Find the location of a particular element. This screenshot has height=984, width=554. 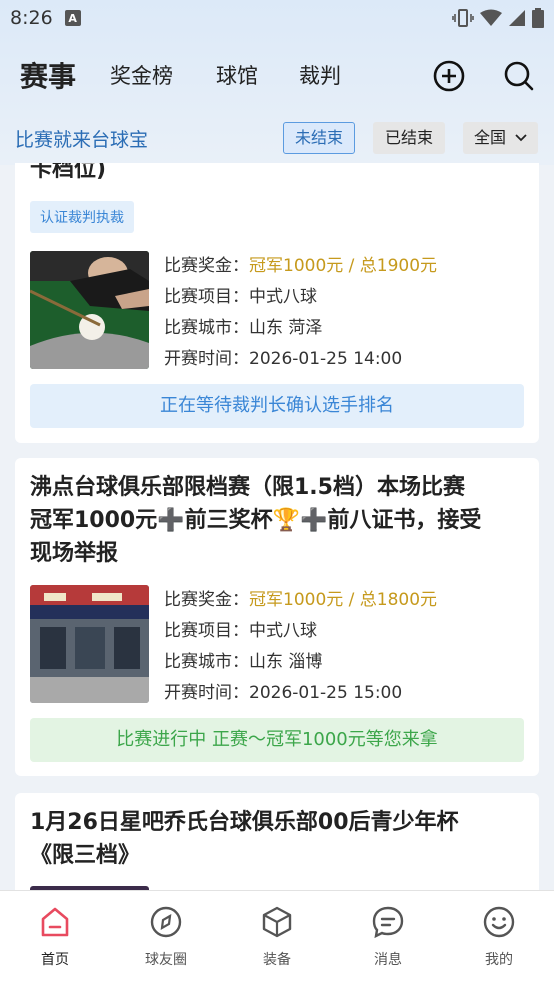

tab-equipment-label: 装备 is located at coordinates (277, 960).